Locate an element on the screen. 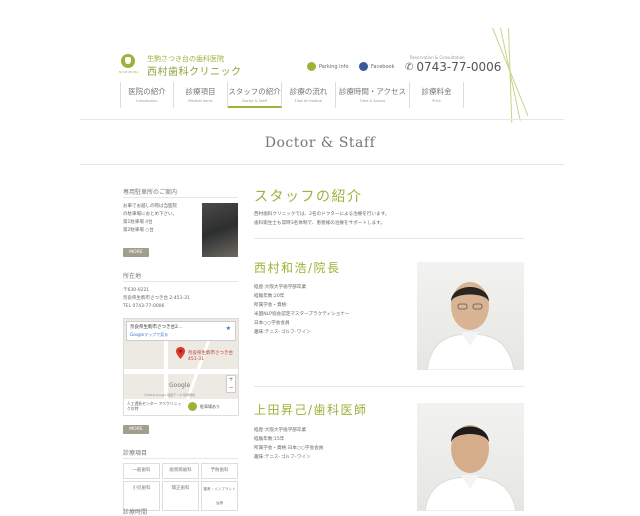 This screenshot has height=516, width=640. map-footer: 人工透析センター アベクリニックの特 駐車場あり is located at coordinates (181, 407).